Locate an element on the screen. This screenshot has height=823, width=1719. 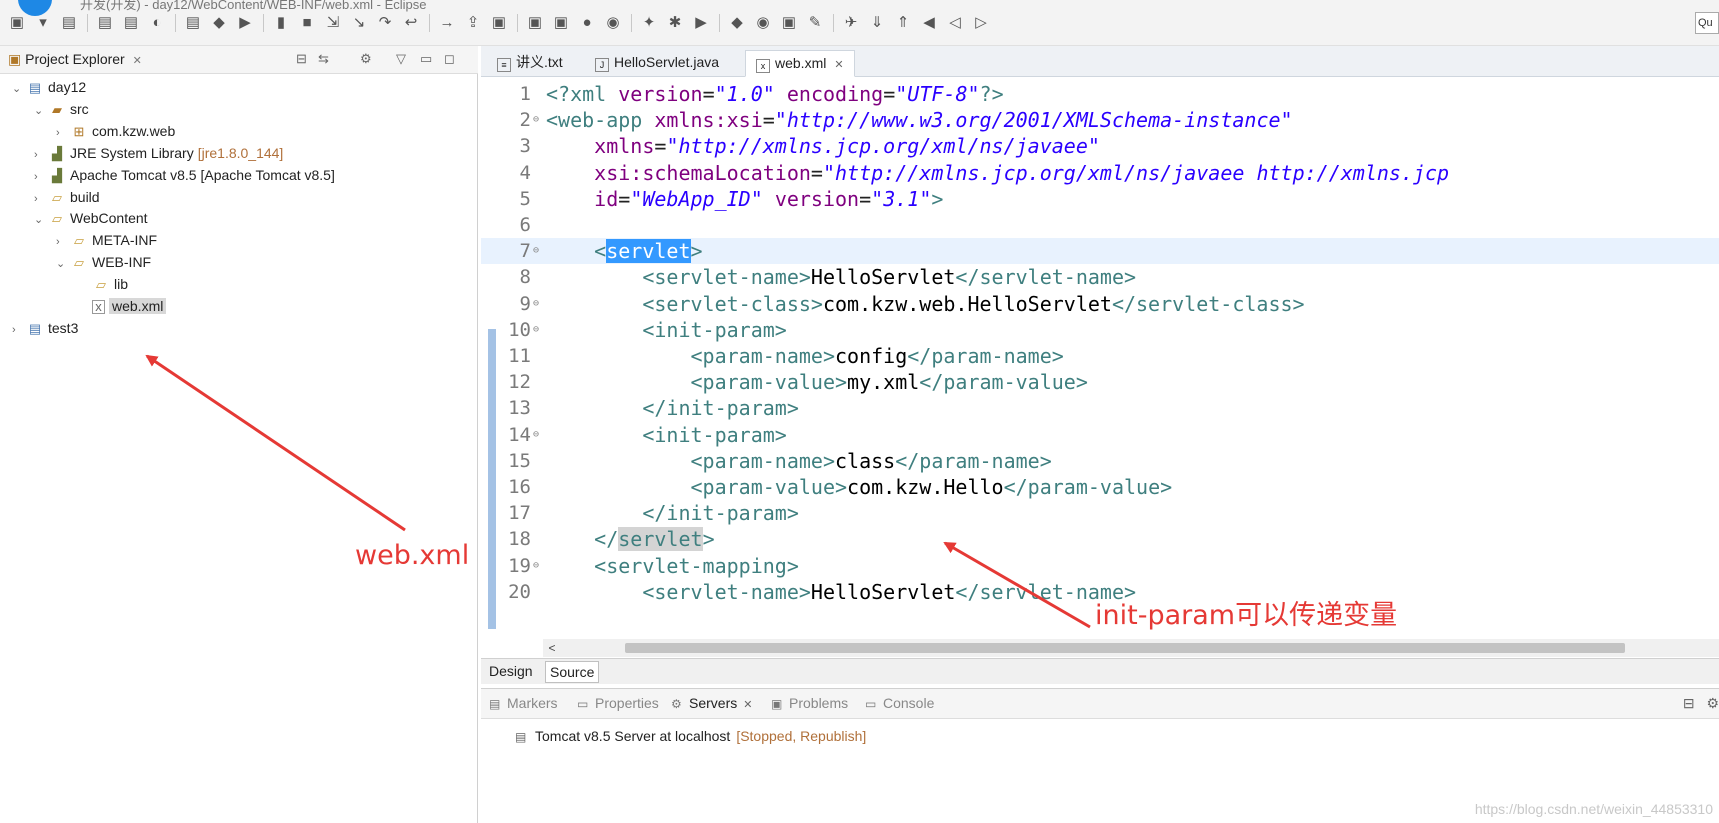
new-class-icon: ● is located at coordinates (587, 23).